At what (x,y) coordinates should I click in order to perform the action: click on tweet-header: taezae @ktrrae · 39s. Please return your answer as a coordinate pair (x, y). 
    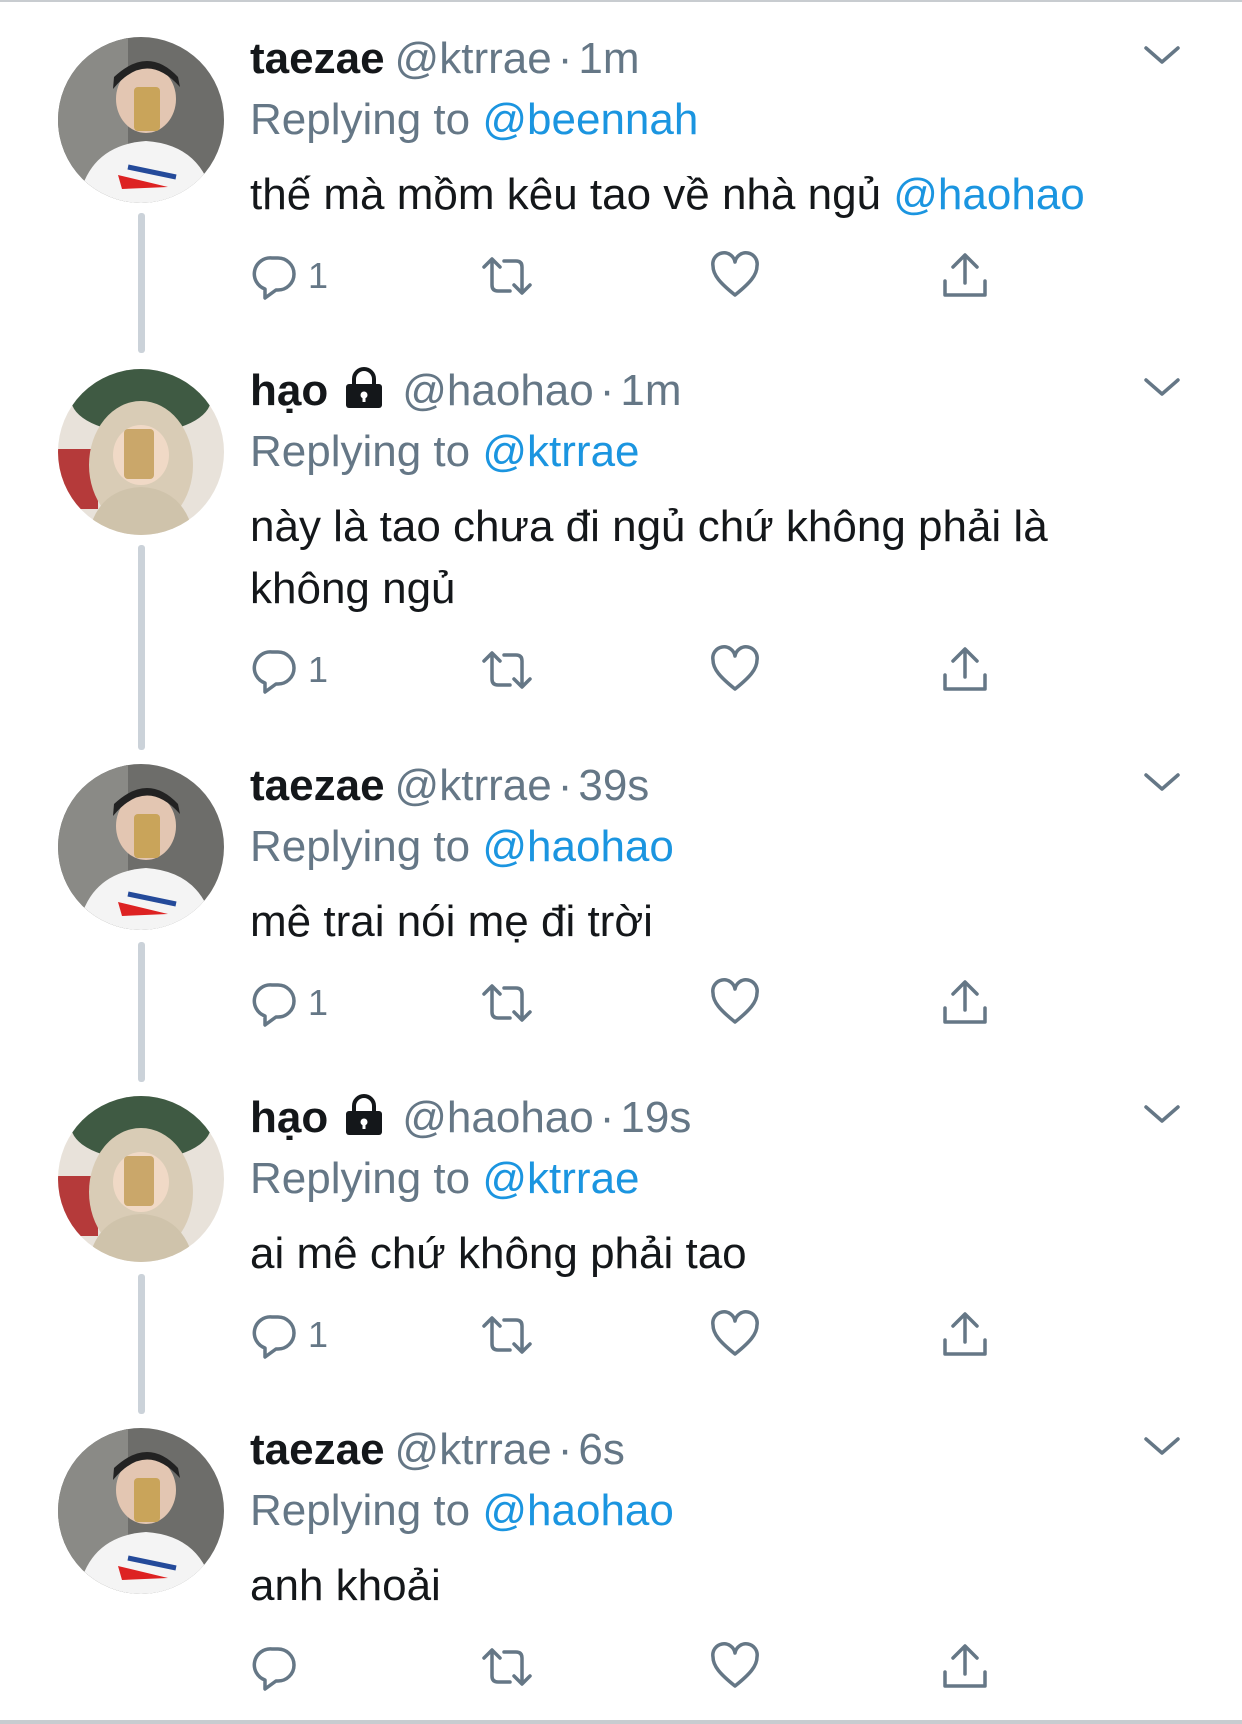
    Looking at the image, I should click on (449, 786).